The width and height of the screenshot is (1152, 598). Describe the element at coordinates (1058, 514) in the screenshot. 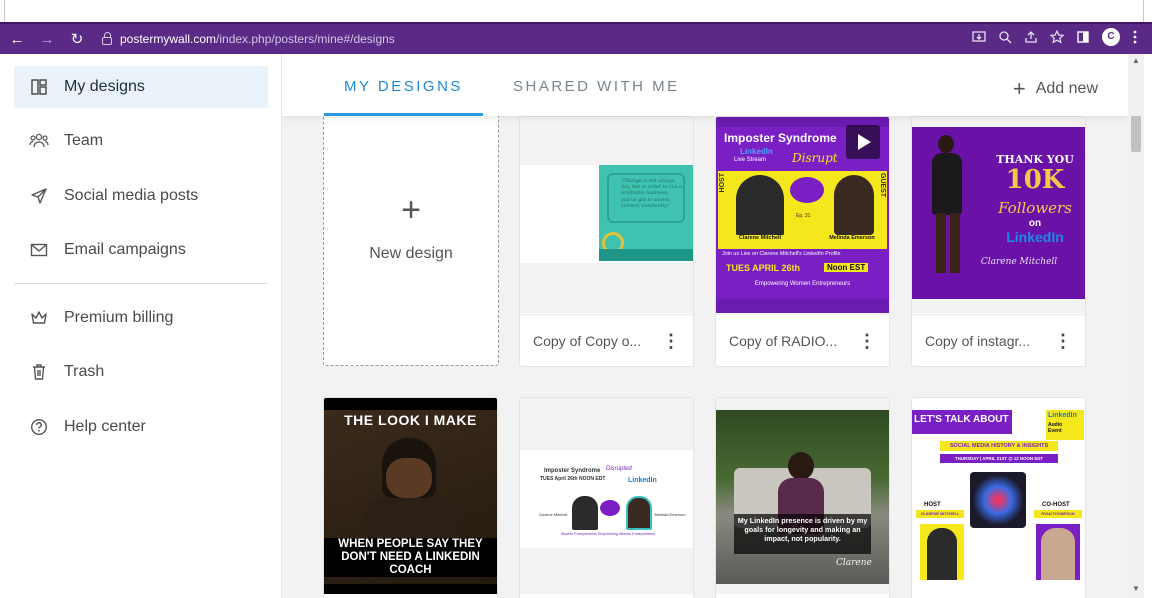

I see `cohost-name: RYAN THOMPSON` at that location.